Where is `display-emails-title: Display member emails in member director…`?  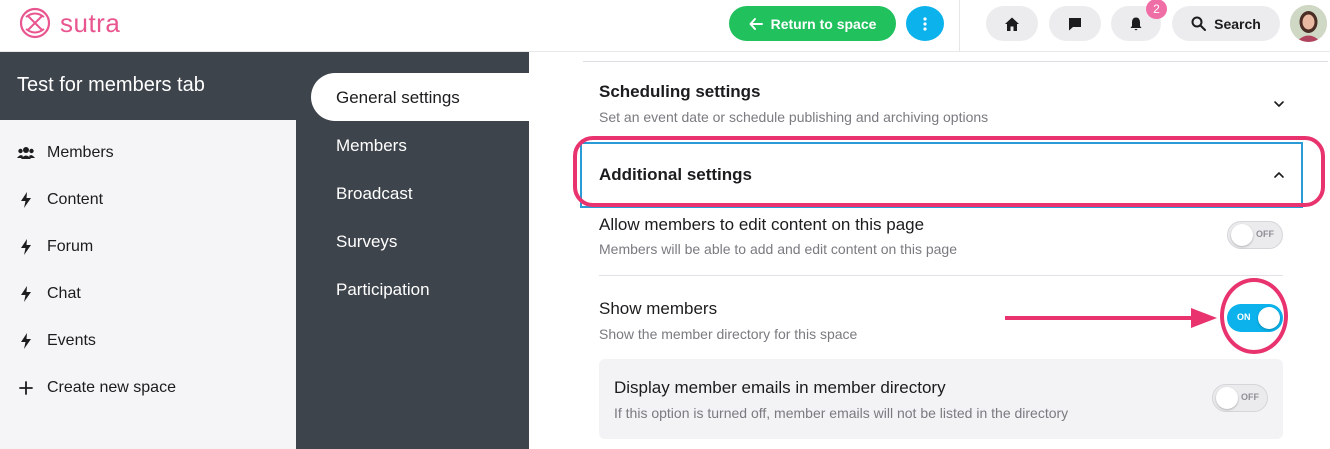 display-emails-title: Display member emails in member director… is located at coordinates (780, 387).